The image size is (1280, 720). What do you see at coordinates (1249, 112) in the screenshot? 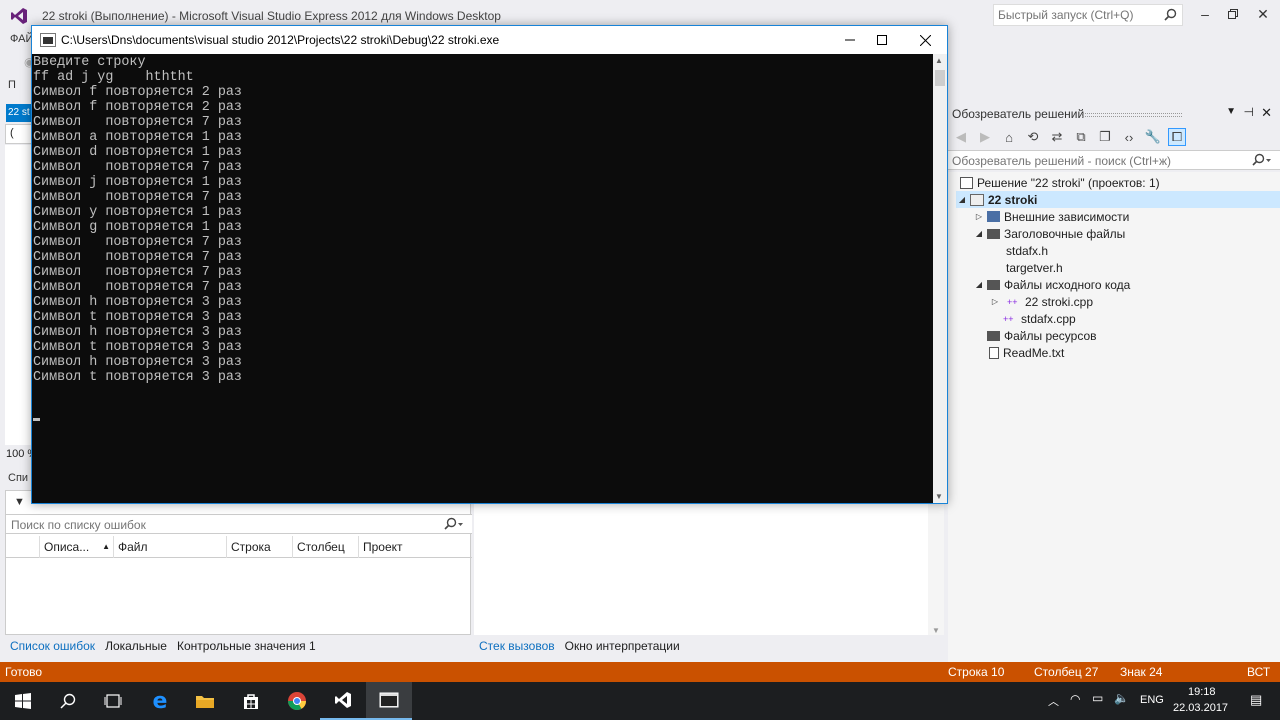
I see `pin-icon: ⊣` at bounding box center [1249, 112].